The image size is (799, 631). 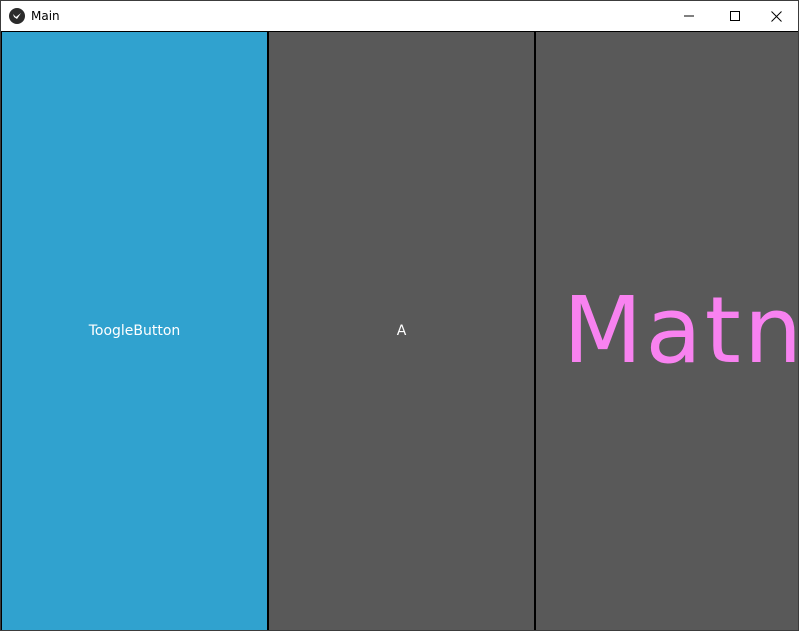 I want to click on toggle-button-label: ToogleButton, so click(x=134, y=331).